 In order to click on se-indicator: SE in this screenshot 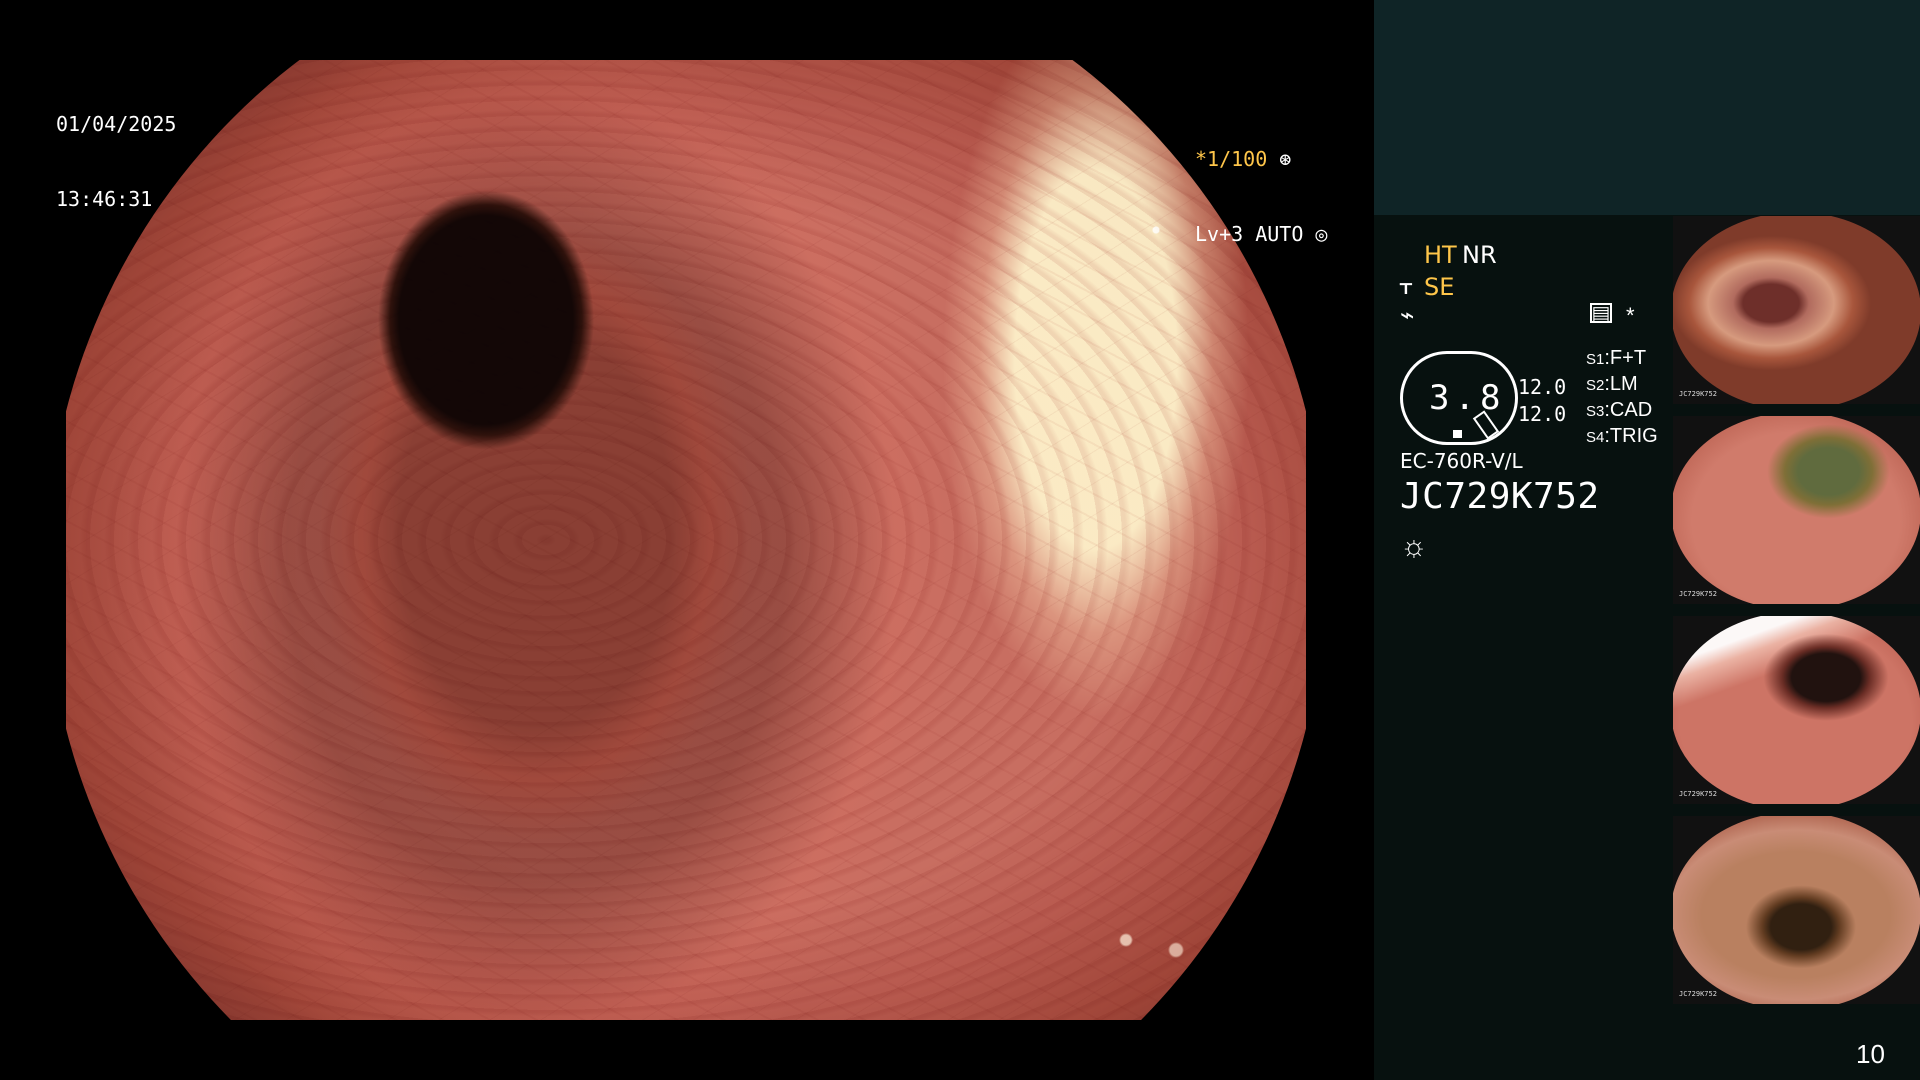, I will do `click(1439, 287)`.